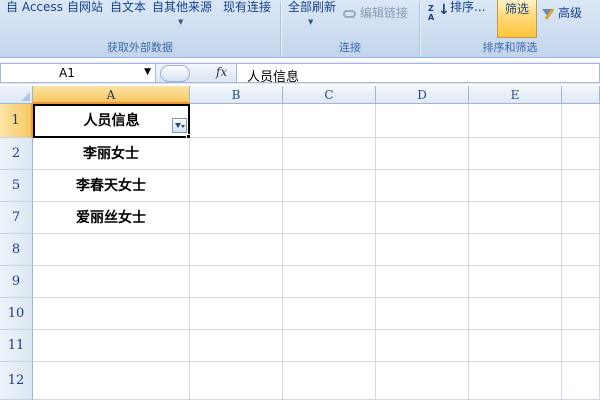 The image size is (600, 400). Describe the element at coordinates (179, 125) in the screenshot. I see `filter-dropdown-icon` at that location.